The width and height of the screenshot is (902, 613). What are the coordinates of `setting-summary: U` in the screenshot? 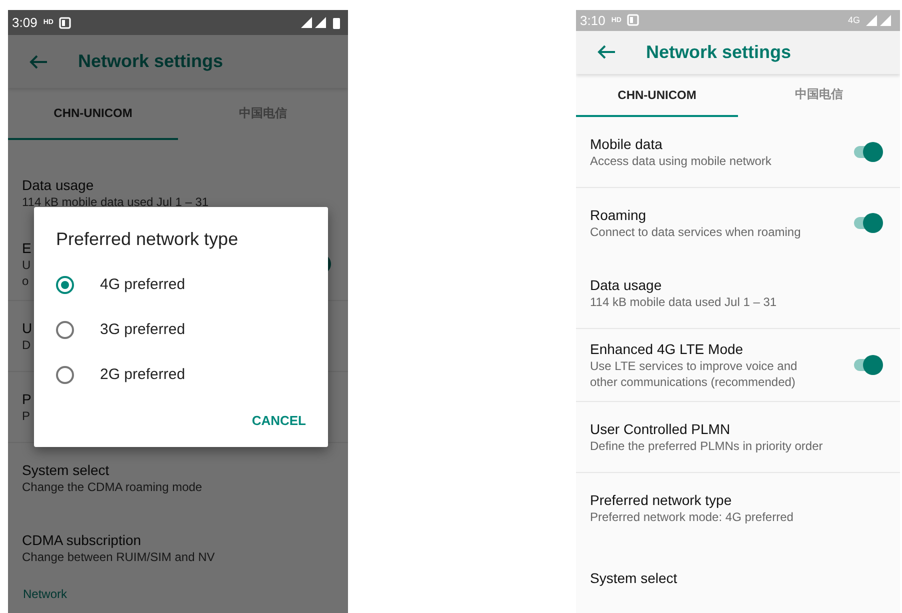 It's located at (26, 265).